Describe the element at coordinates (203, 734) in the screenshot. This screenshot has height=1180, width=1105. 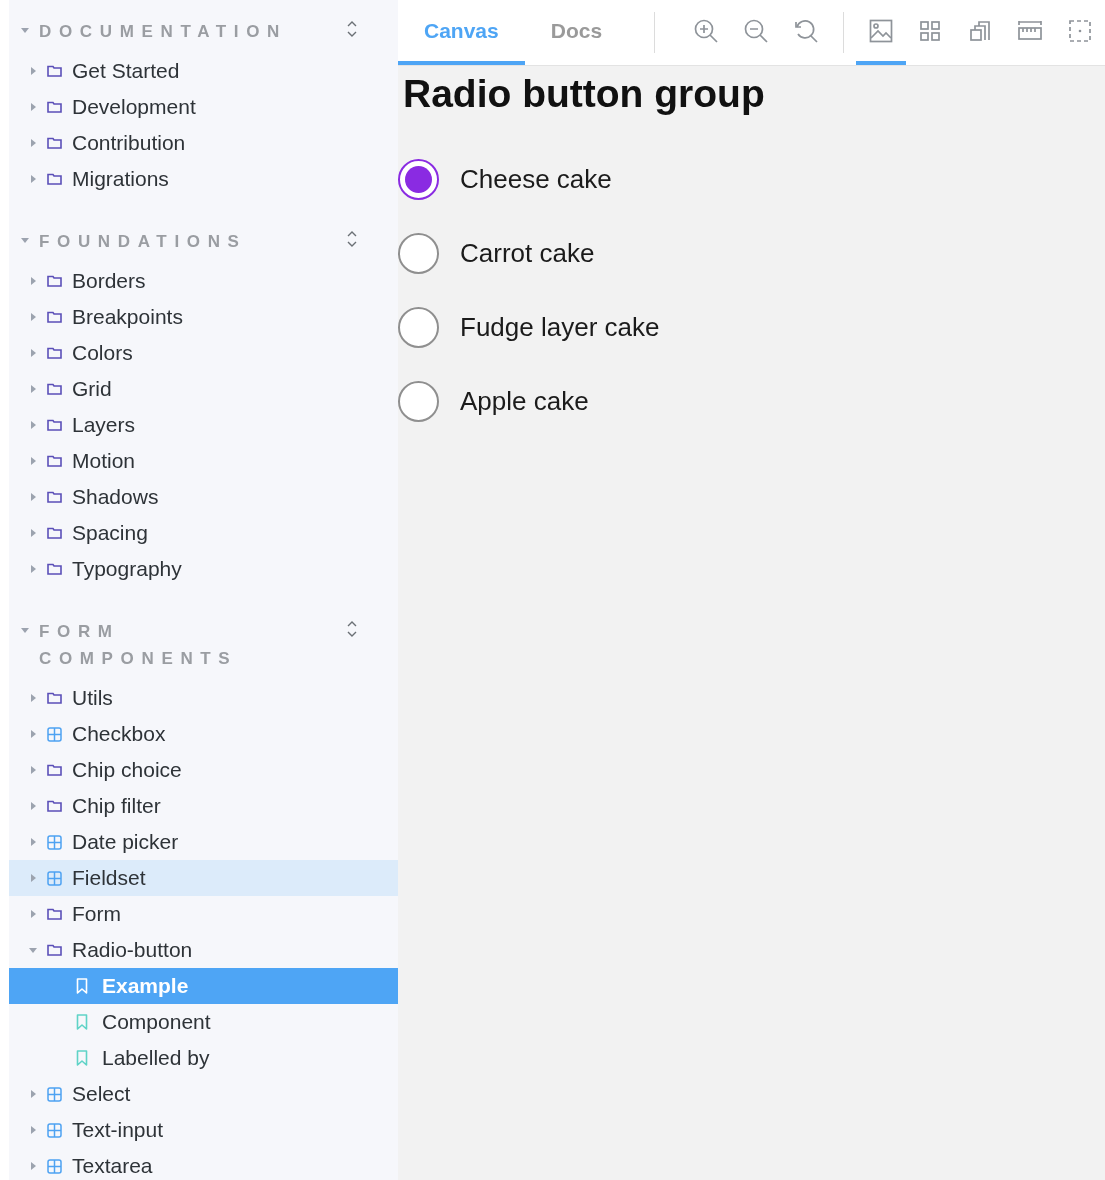
I see `tree-item: Checkbox` at that location.